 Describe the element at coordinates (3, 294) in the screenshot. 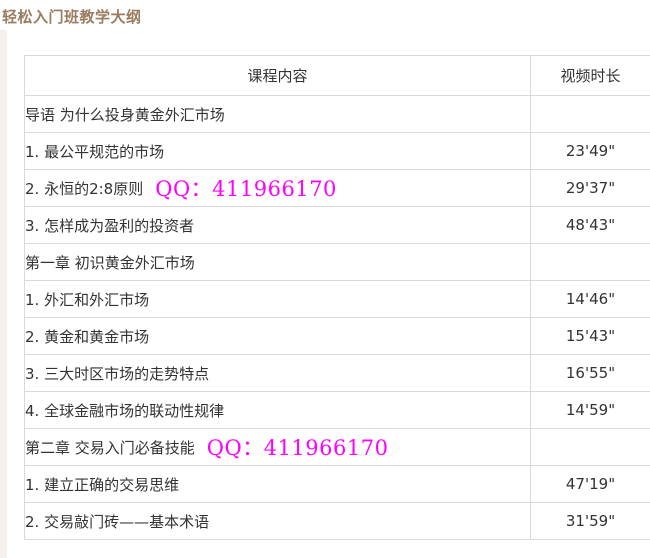

I see `left-margin-strip` at that location.